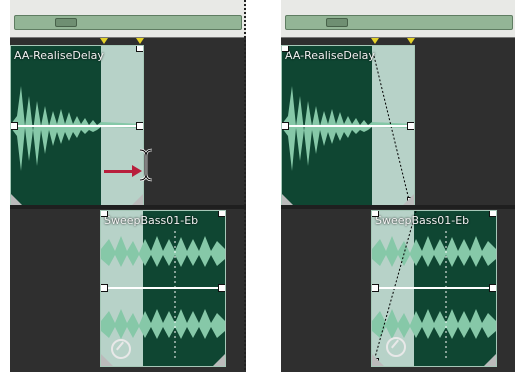 This screenshot has height=372, width=515. I want to click on ibeam-cursor-icon, so click(146, 165).